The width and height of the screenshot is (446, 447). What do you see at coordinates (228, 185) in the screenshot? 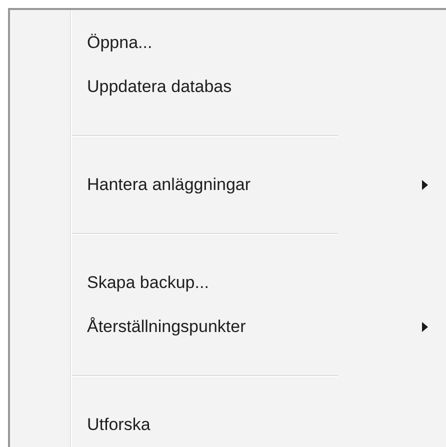
I see `menu-item: Hantera anläggningar` at bounding box center [228, 185].